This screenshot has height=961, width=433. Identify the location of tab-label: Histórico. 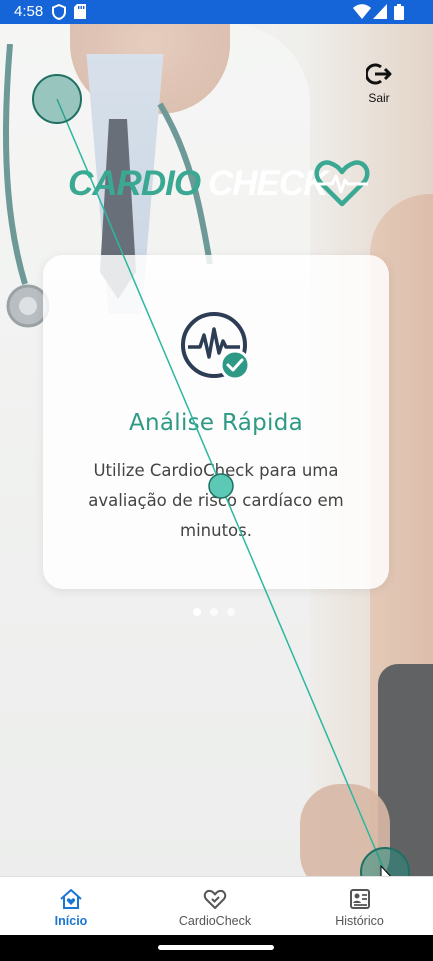
(359, 921).